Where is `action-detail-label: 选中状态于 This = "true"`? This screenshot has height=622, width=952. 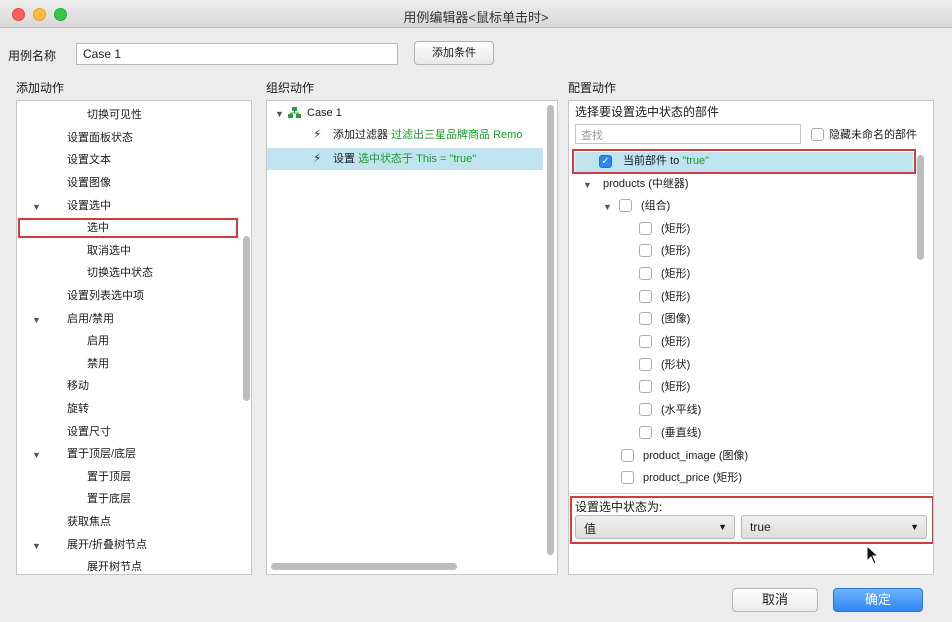
action-detail-label: 选中状态于 This = "true" is located at coordinates (417, 159).